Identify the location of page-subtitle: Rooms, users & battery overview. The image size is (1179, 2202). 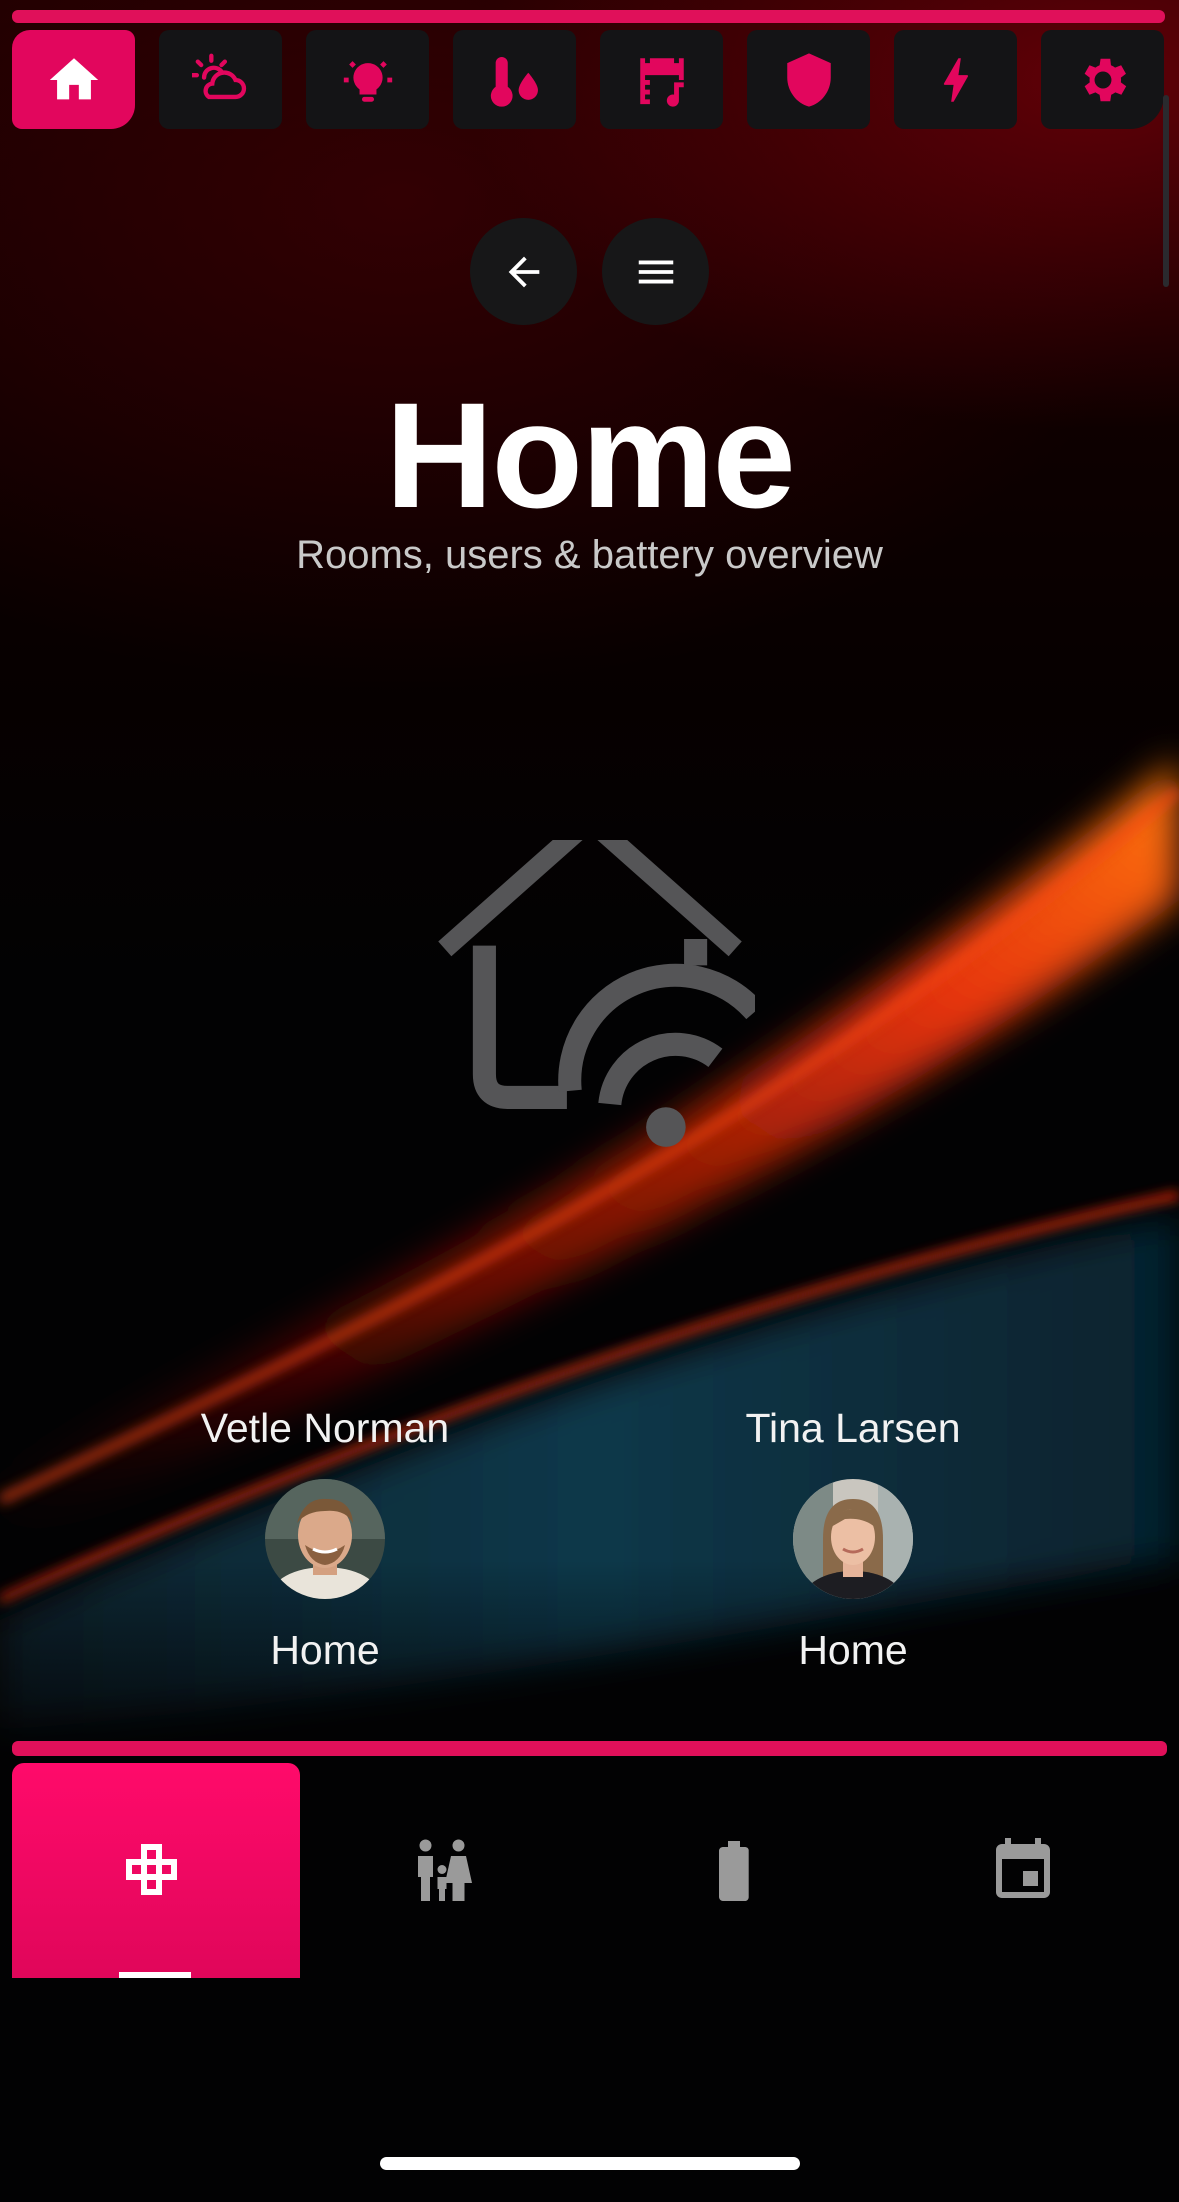
(589, 555).